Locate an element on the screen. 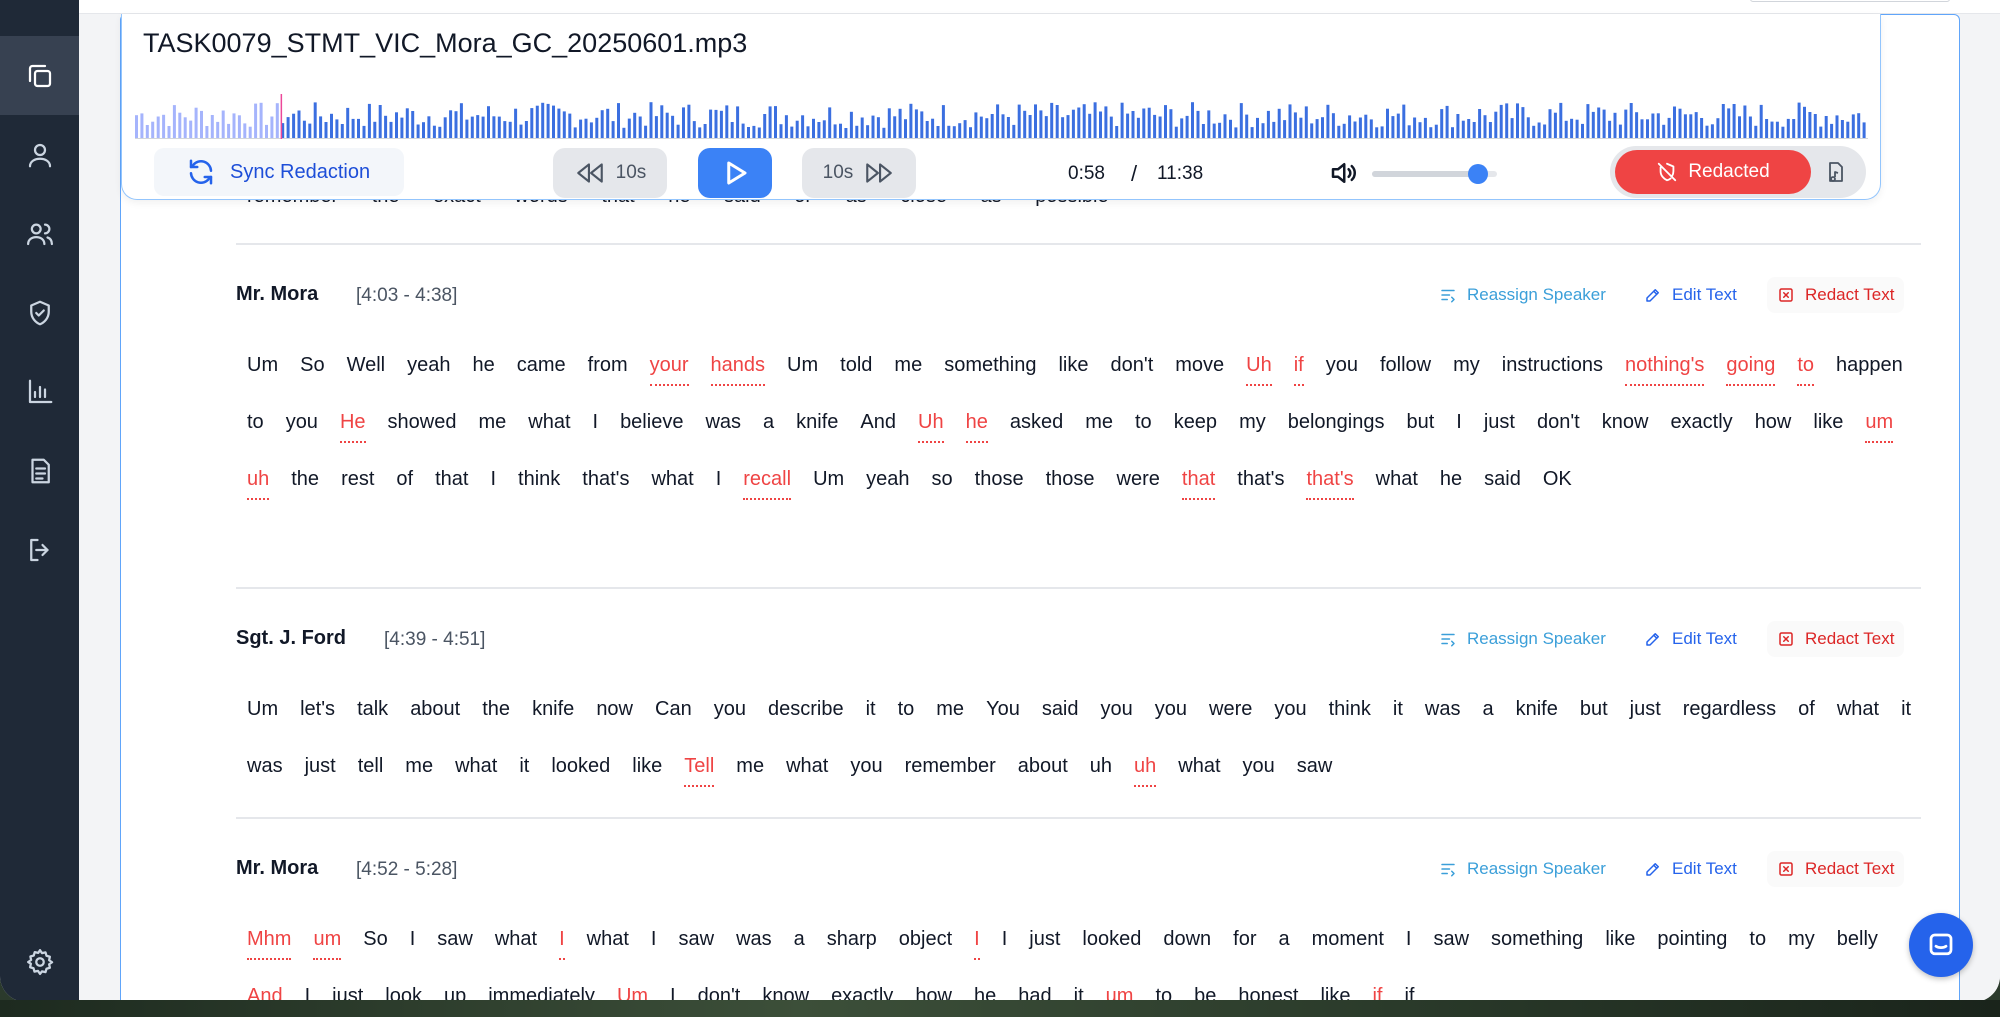 The height and width of the screenshot is (1017, 2000). transcript-word: the is located at coordinates (305, 481).